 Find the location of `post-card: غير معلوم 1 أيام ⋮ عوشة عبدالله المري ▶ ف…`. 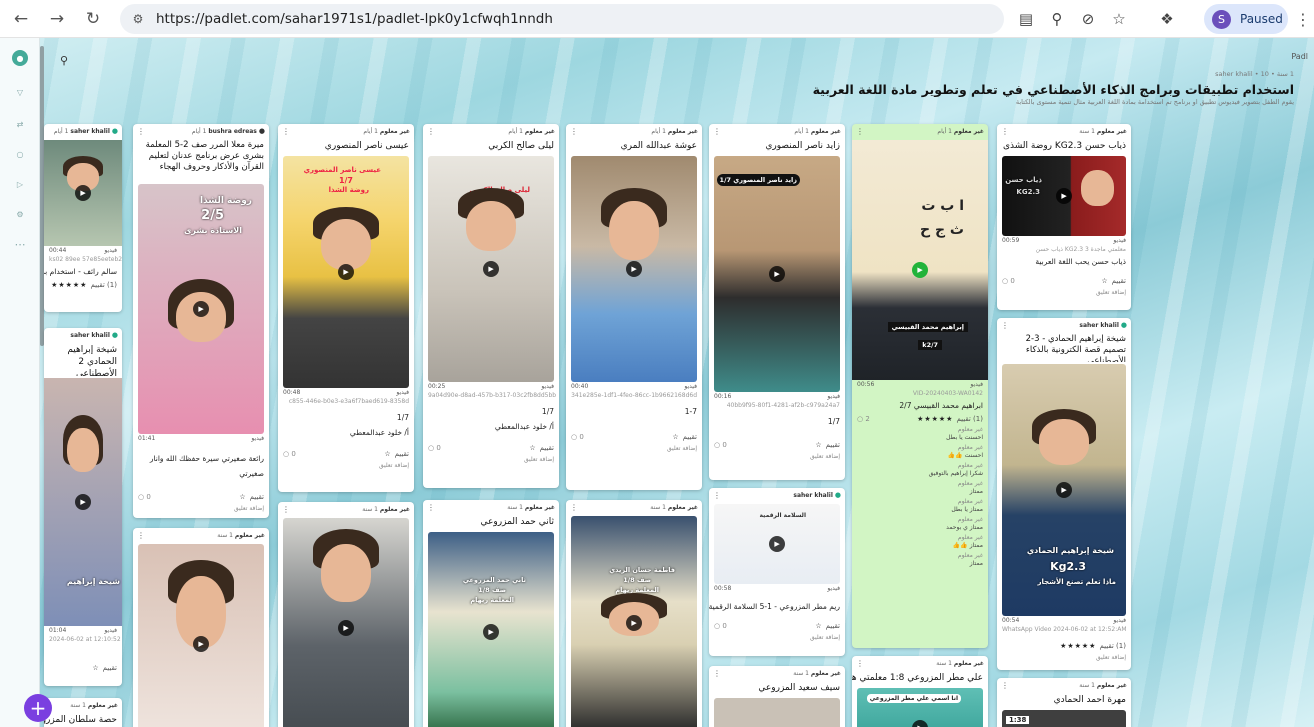

post-card: غير معلوم 1 أيام ⋮ عوشة عبدالله المري ▶ ف… is located at coordinates (634, 307).